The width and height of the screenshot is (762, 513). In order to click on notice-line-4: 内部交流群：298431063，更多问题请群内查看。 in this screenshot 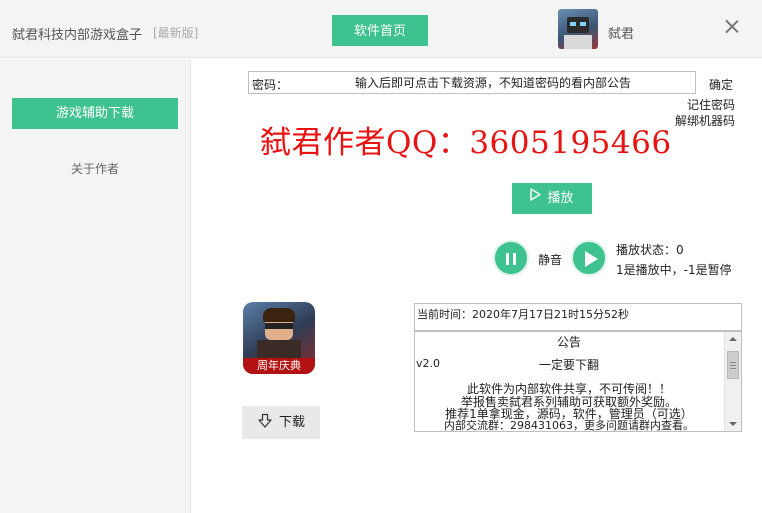, I will do `click(569, 425)`.